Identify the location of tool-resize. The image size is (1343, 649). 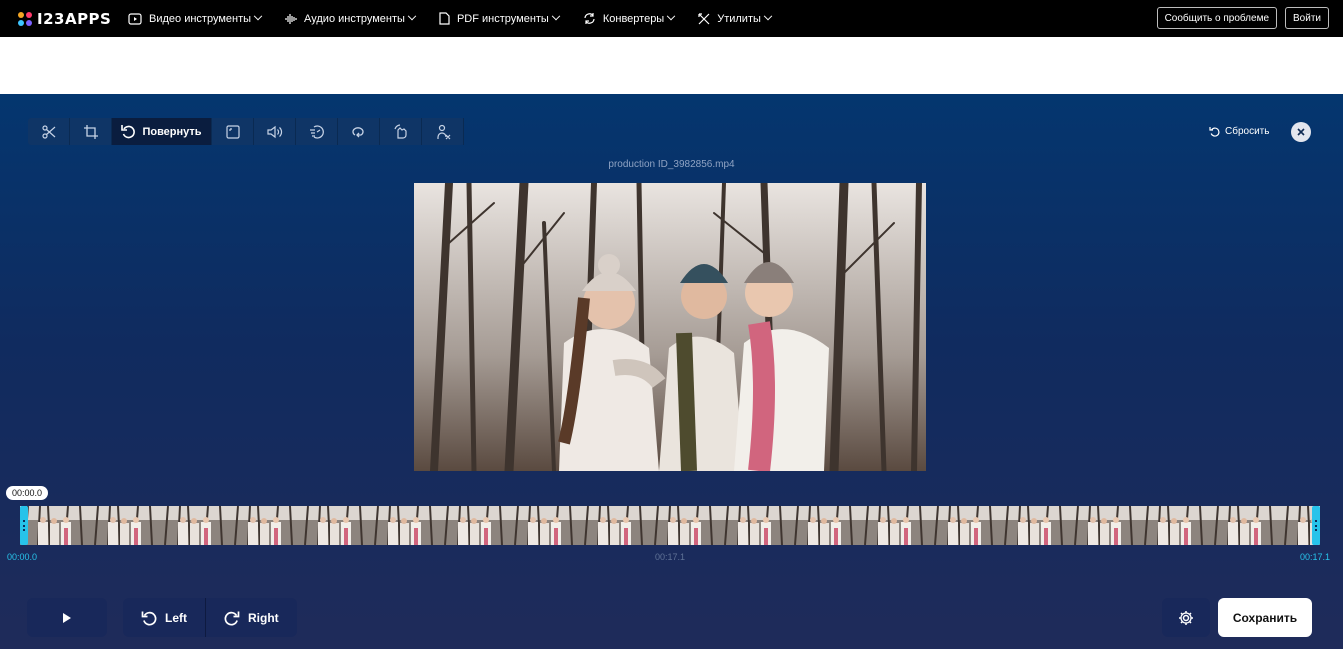
(233, 131).